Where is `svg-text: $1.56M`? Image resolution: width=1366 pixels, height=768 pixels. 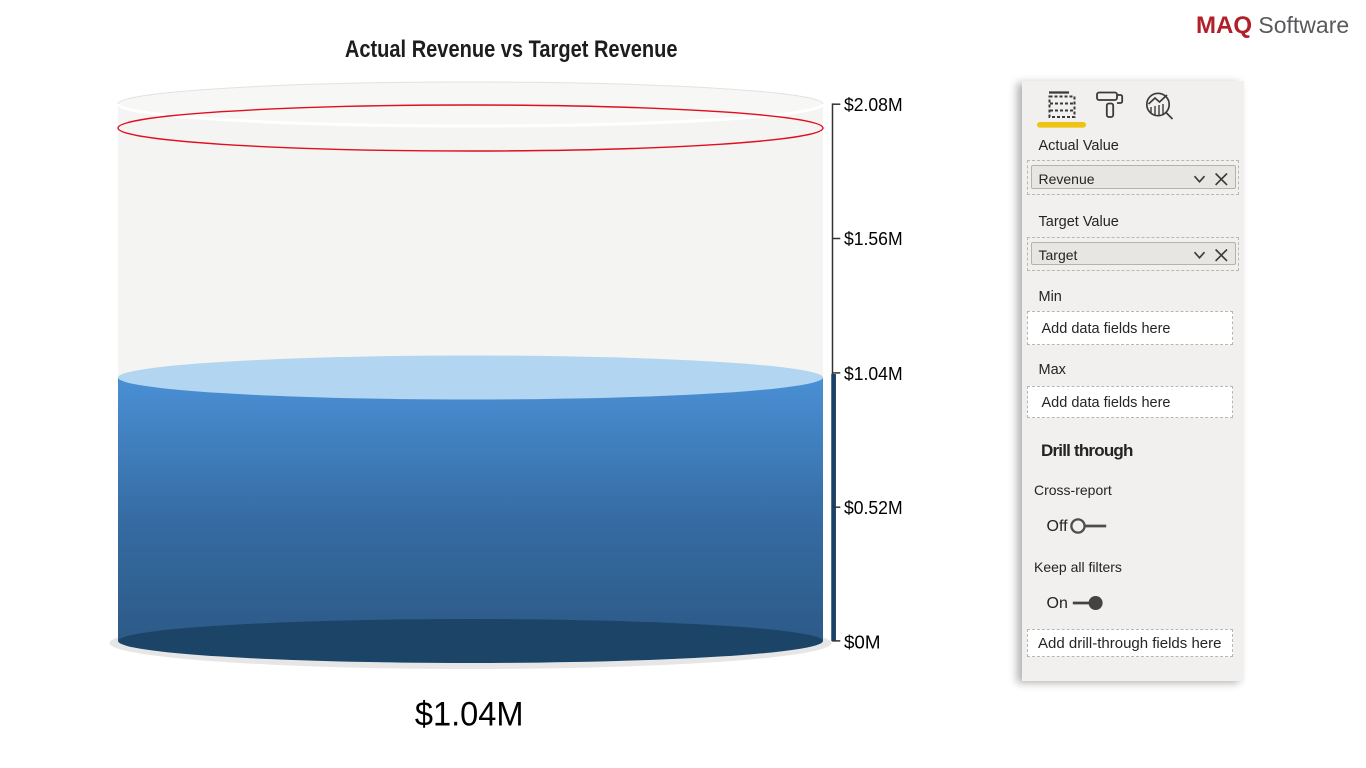 svg-text: $1.56M is located at coordinates (873, 238).